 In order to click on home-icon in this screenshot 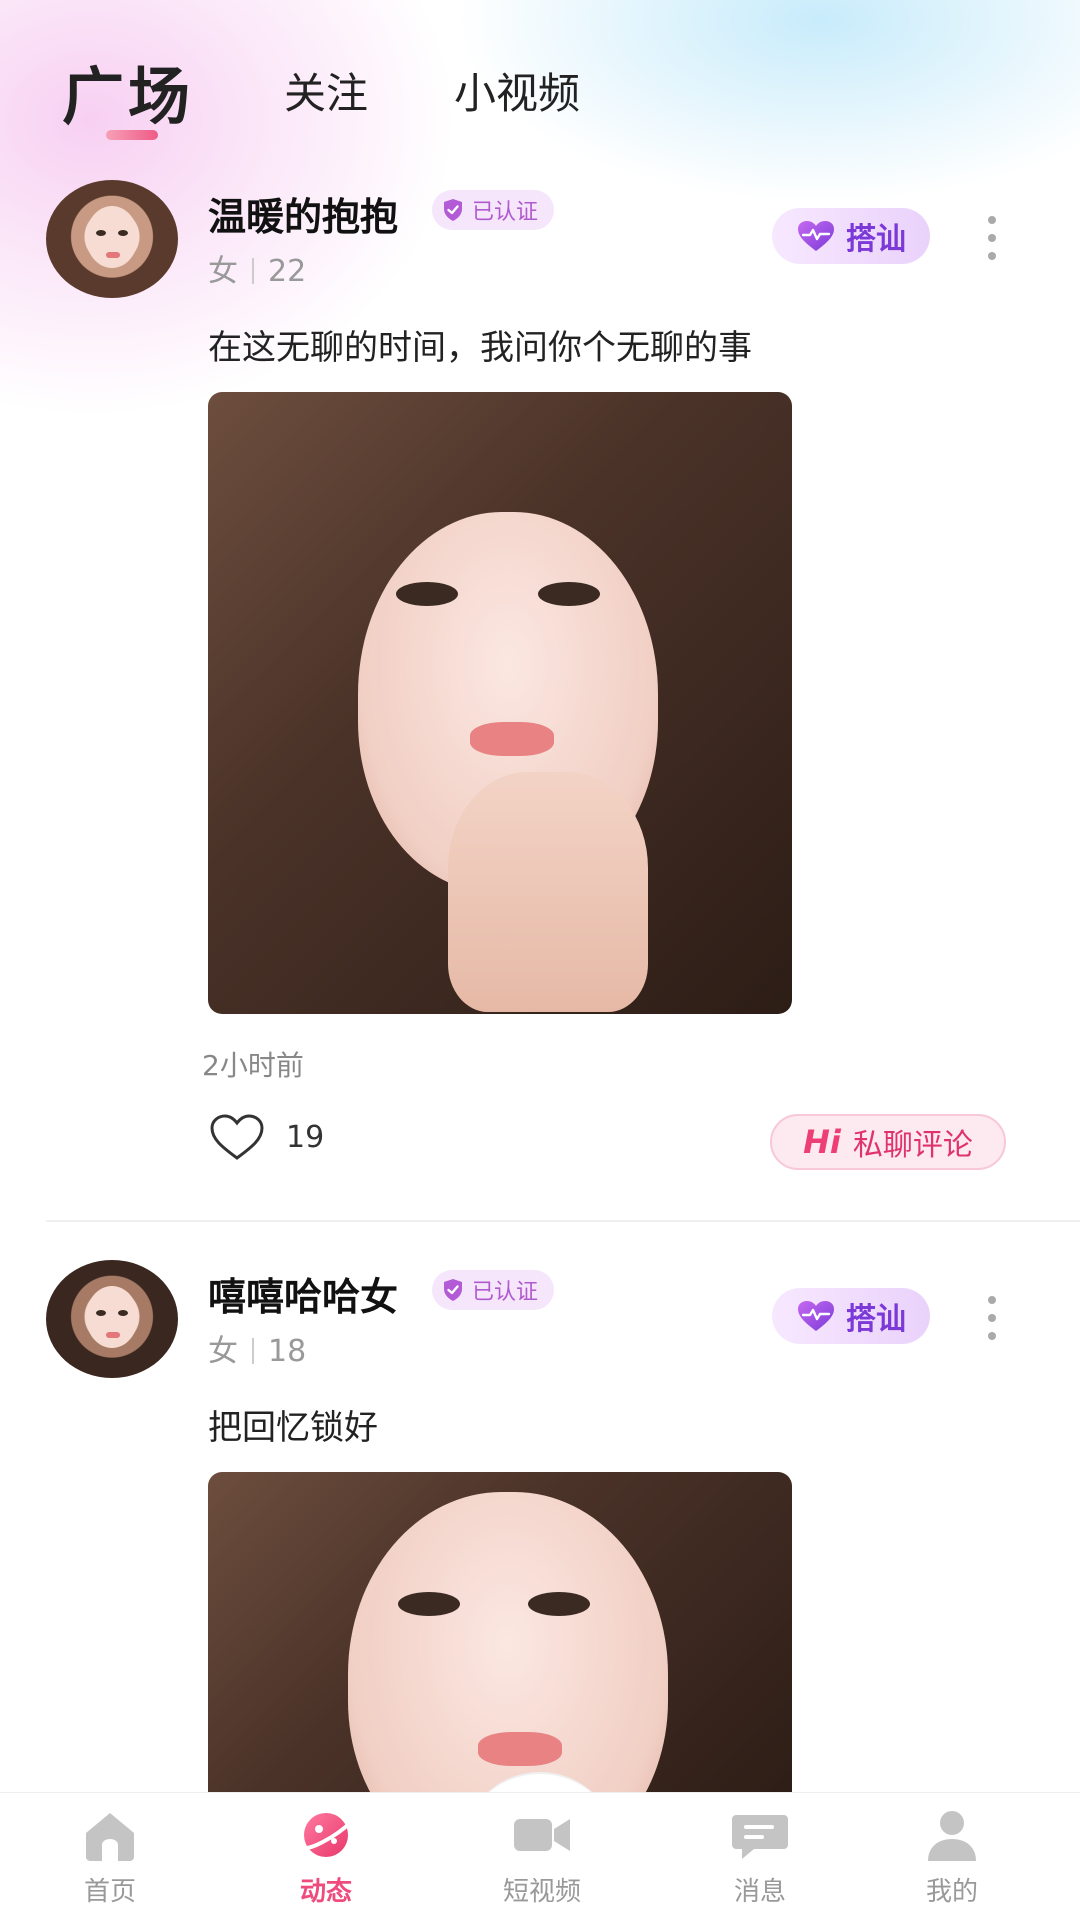, I will do `click(110, 1837)`.